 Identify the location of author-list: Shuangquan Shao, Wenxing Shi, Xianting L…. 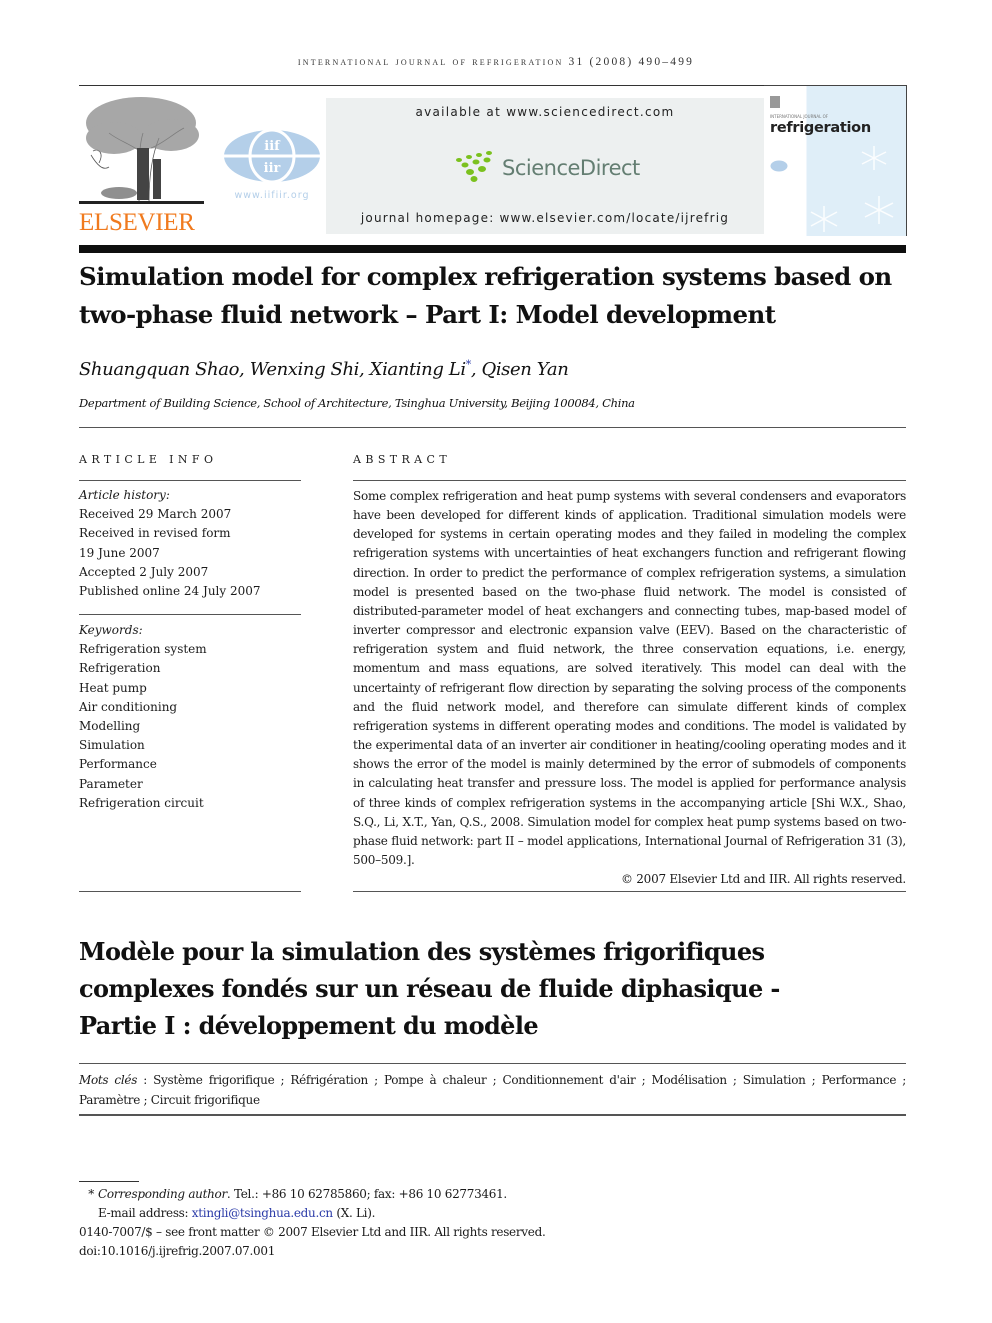
(324, 369).